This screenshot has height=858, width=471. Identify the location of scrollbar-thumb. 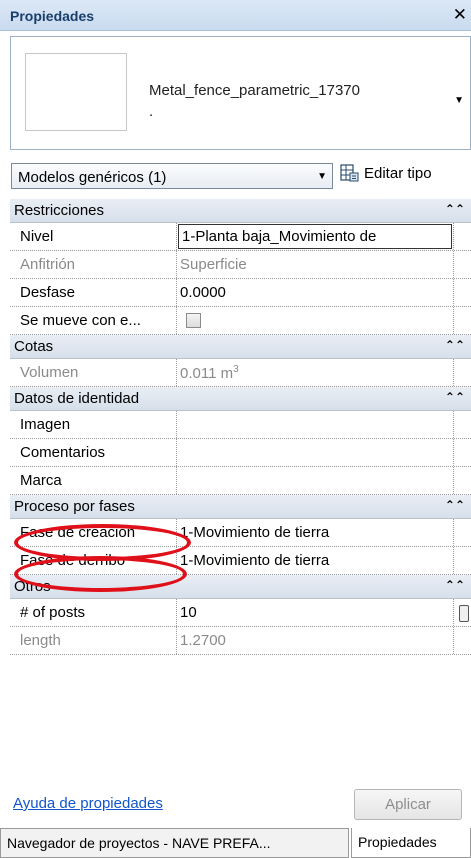
(464, 613).